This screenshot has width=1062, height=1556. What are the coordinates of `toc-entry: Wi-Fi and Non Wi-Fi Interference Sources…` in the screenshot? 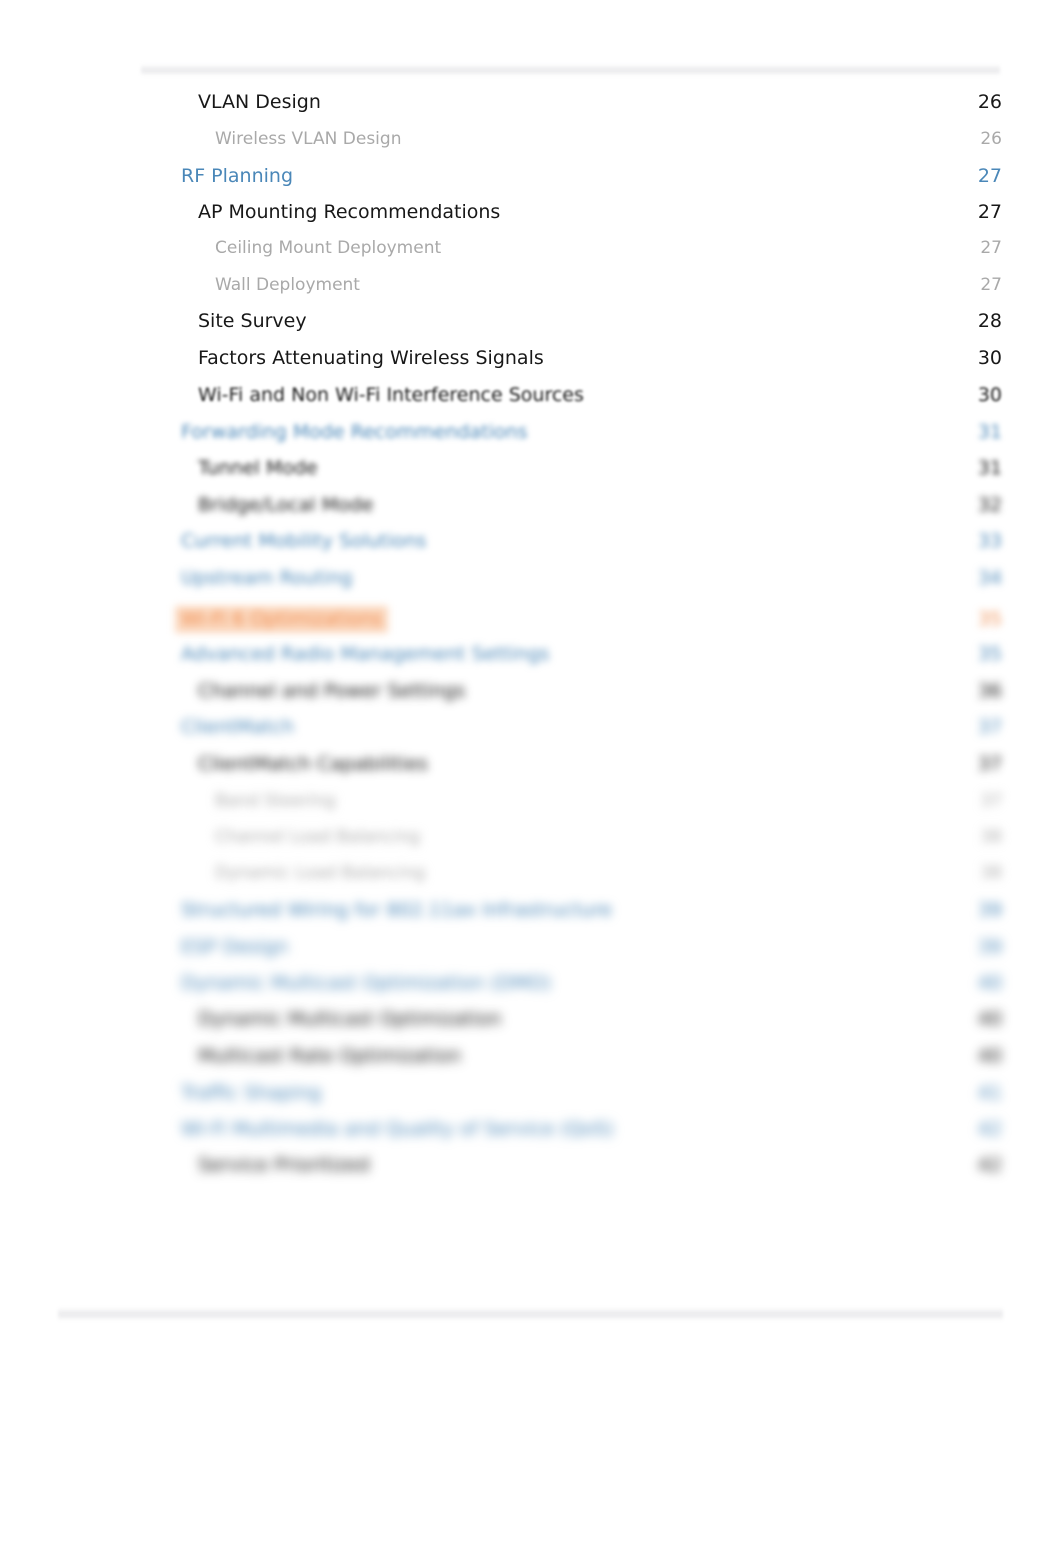 It's located at (600, 398).